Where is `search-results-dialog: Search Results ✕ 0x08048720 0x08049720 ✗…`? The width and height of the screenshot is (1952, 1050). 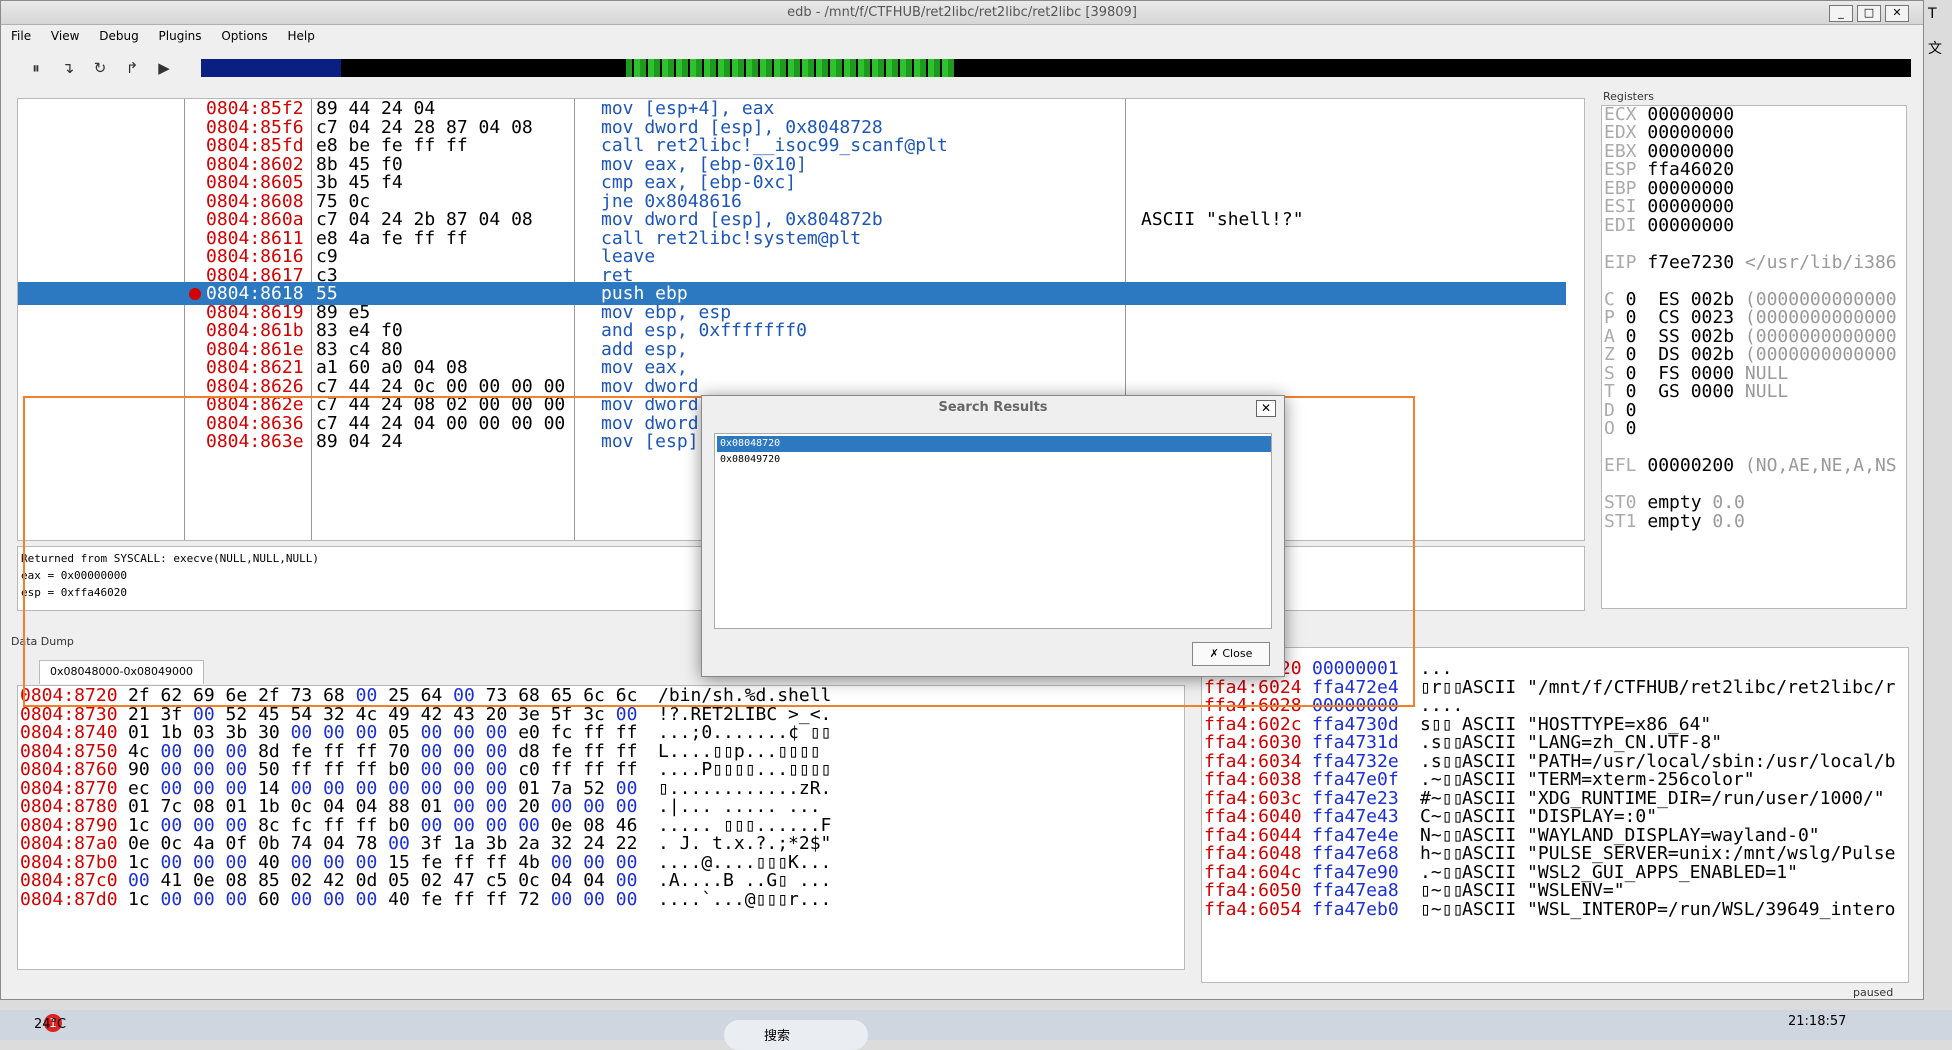
search-results-dialog: Search Results ✕ 0x08048720 0x08049720 ✗… is located at coordinates (993, 536).